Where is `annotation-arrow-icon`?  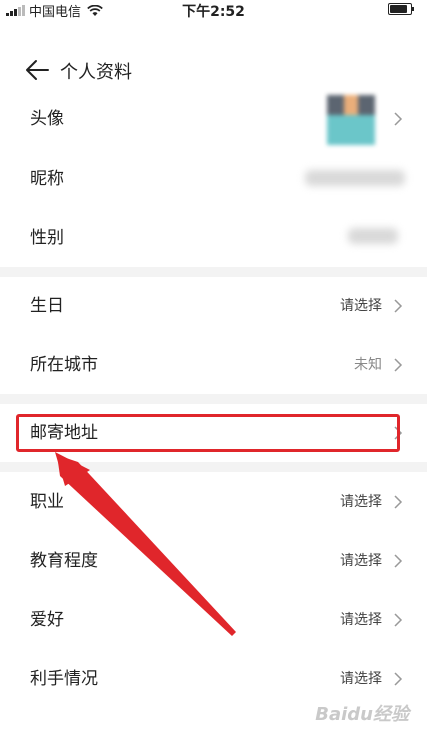
annotation-arrow-icon is located at coordinates (145, 544).